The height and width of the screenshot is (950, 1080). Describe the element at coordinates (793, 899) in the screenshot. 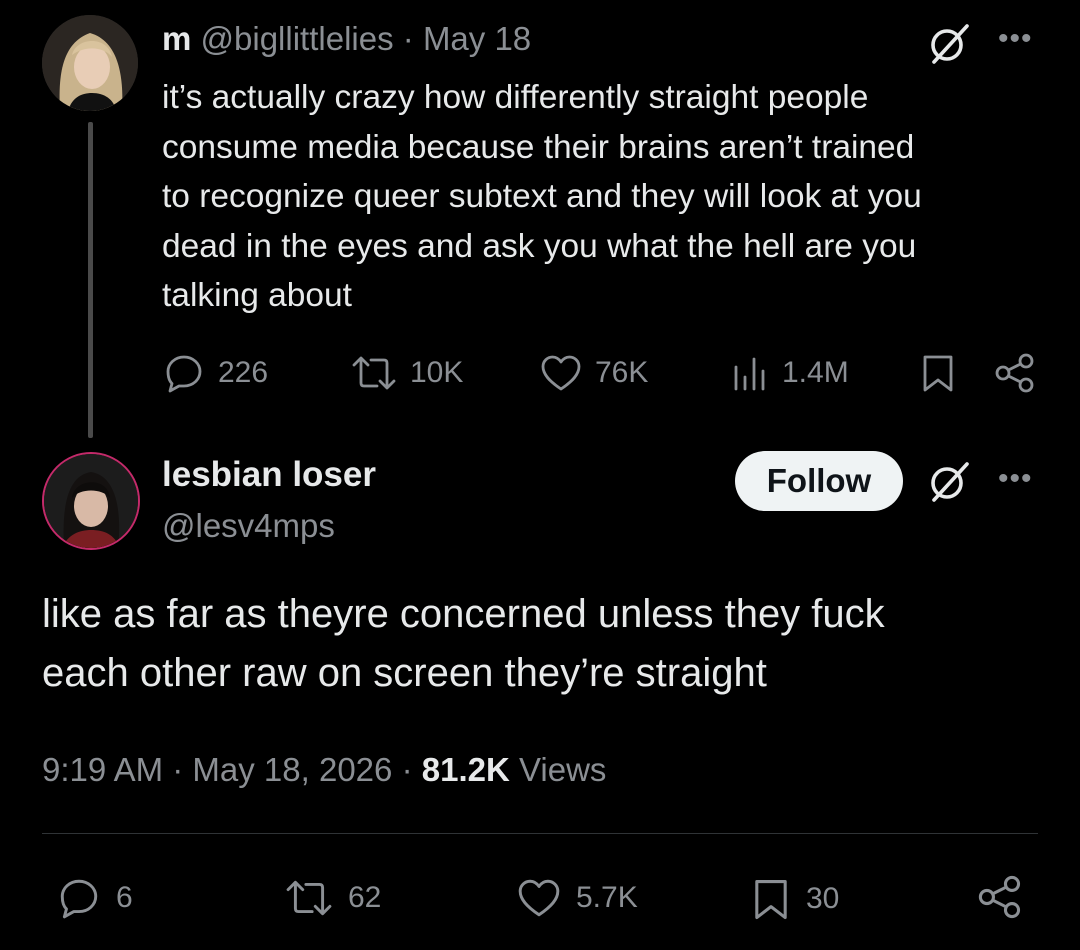

I see `bookmark-button: 30` at that location.